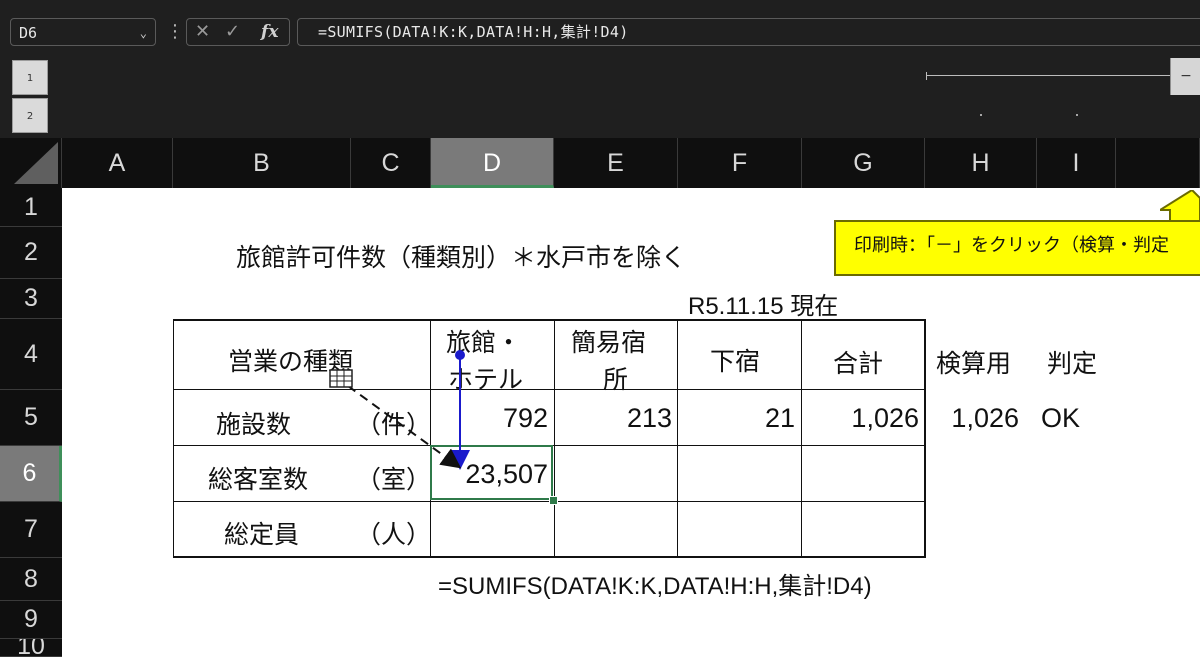  What do you see at coordinates (492, 163) in the screenshot?
I see `column-header-d: D` at bounding box center [492, 163].